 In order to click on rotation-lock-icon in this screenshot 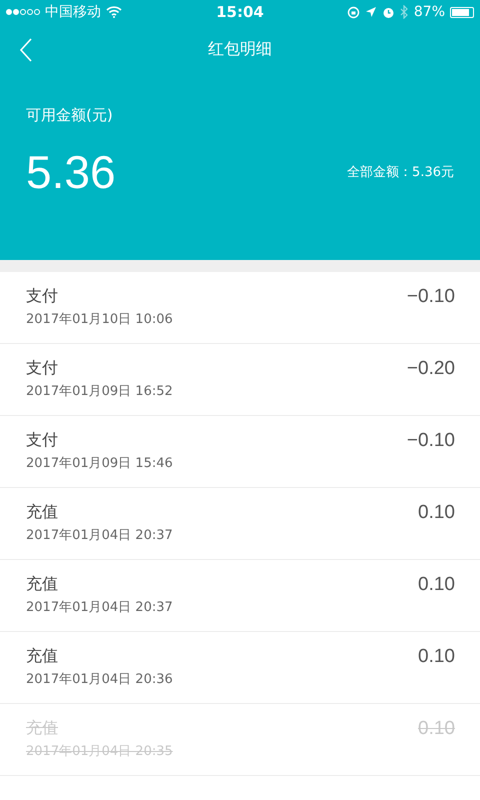, I will do `click(353, 12)`.